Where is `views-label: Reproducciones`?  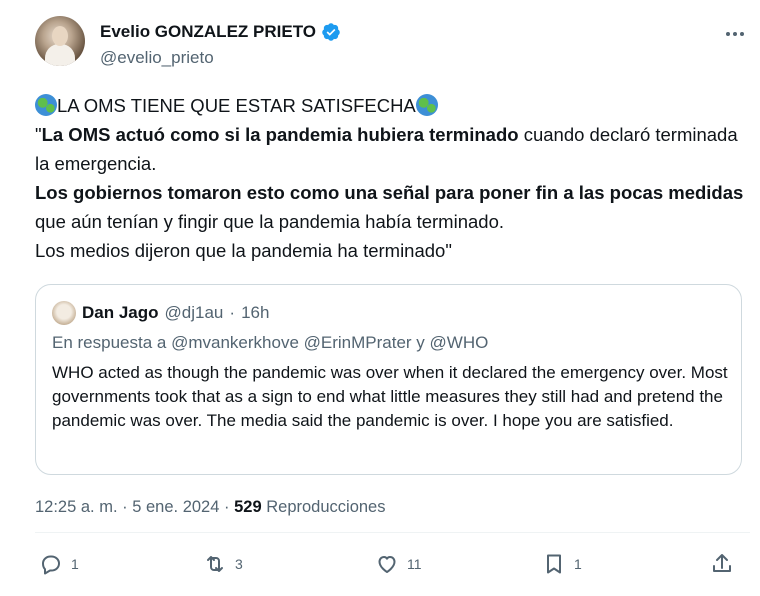 views-label: Reproducciones is located at coordinates (326, 507).